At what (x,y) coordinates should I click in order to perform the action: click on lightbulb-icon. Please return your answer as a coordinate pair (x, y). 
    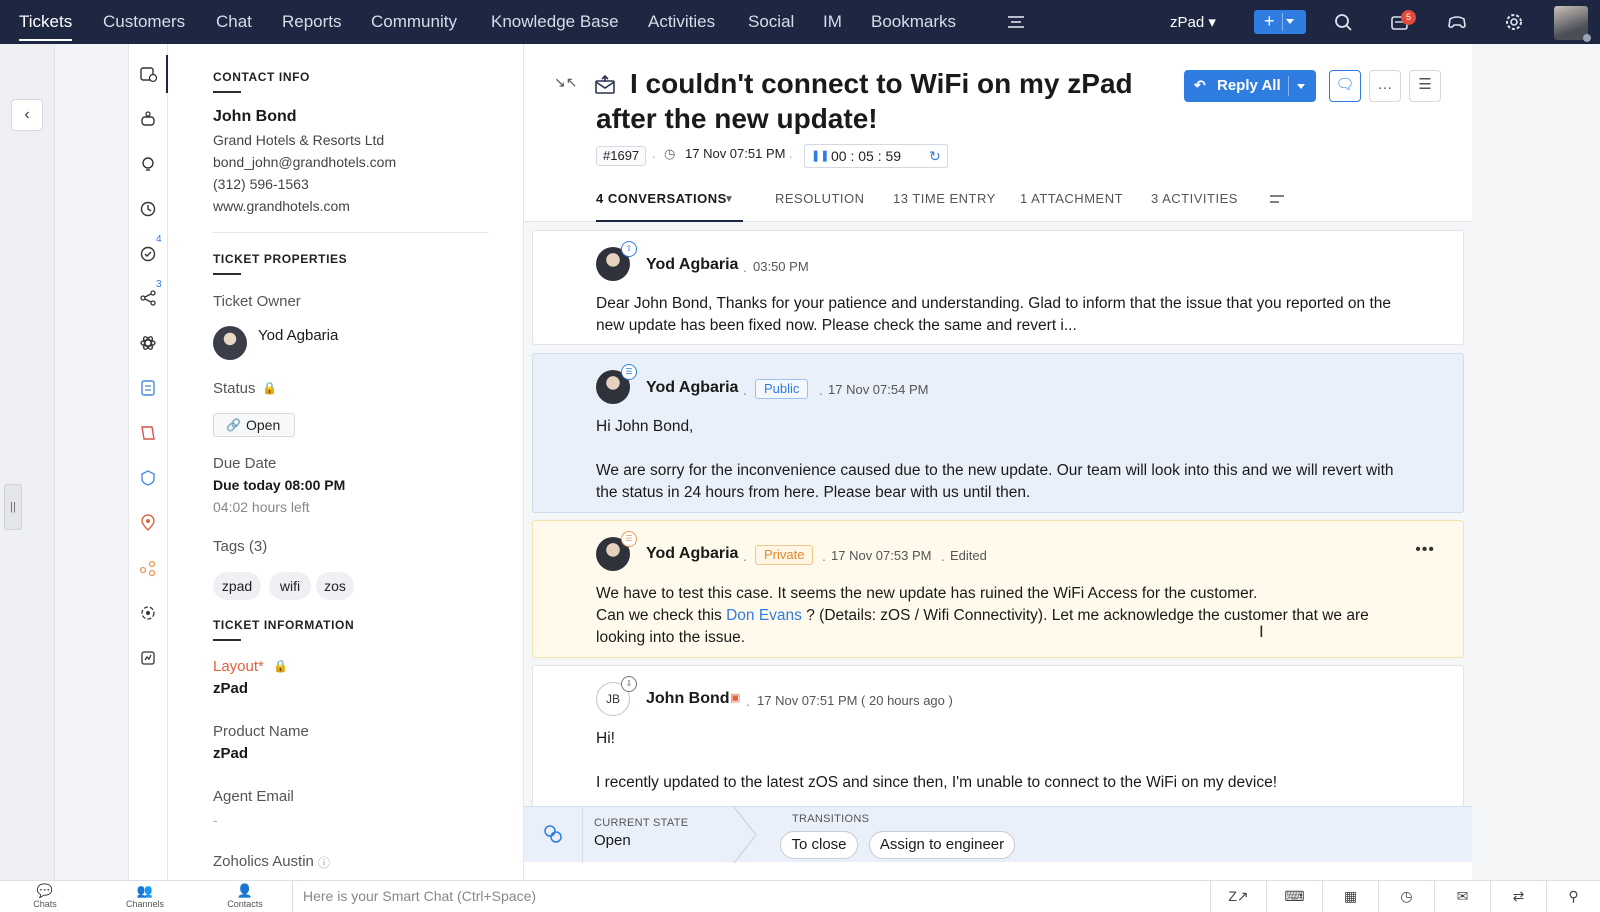
    Looking at the image, I should click on (148, 164).